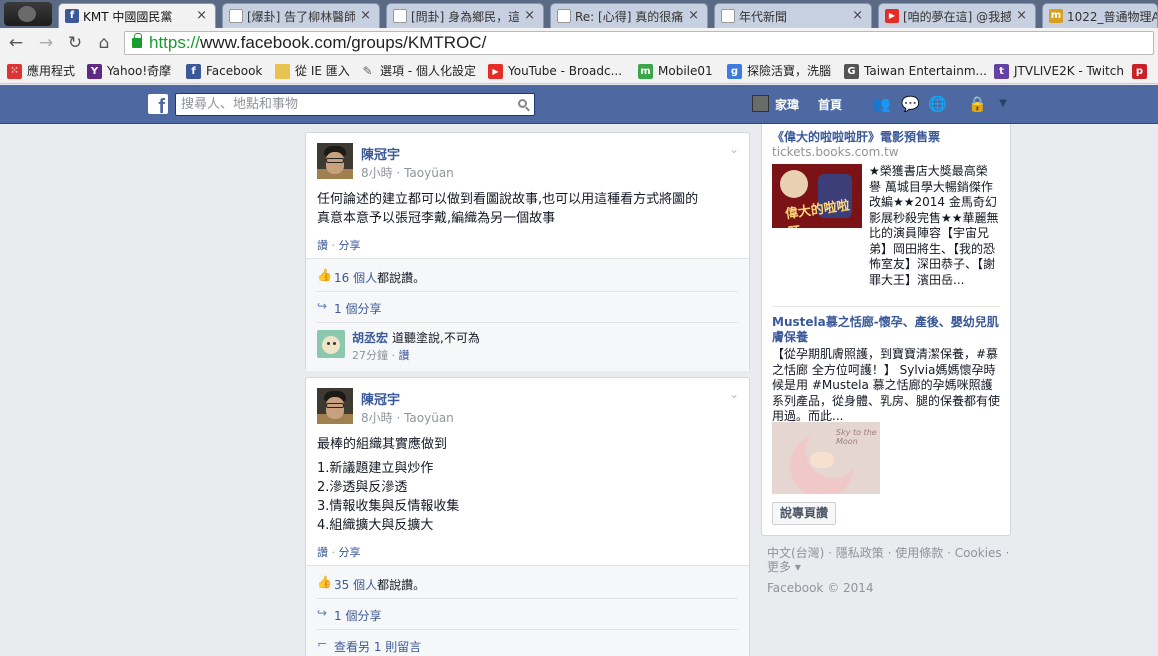  Describe the element at coordinates (404, 355) in the screenshot. I see `comment-like-link: 讚` at that location.